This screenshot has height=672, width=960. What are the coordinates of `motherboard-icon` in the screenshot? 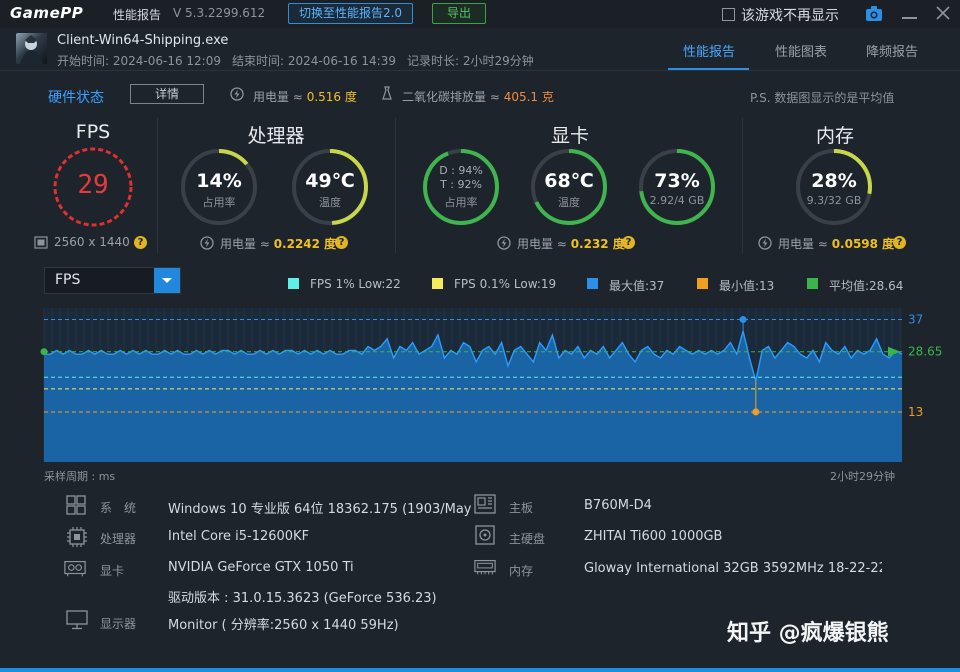 It's located at (485, 504).